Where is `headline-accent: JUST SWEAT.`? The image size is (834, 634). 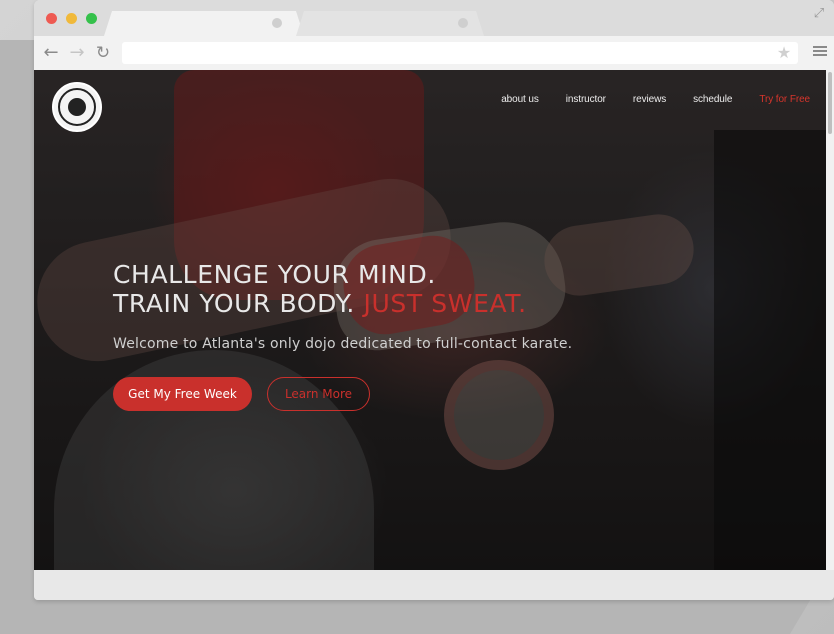
headline-accent: JUST SWEAT. is located at coordinates (445, 303).